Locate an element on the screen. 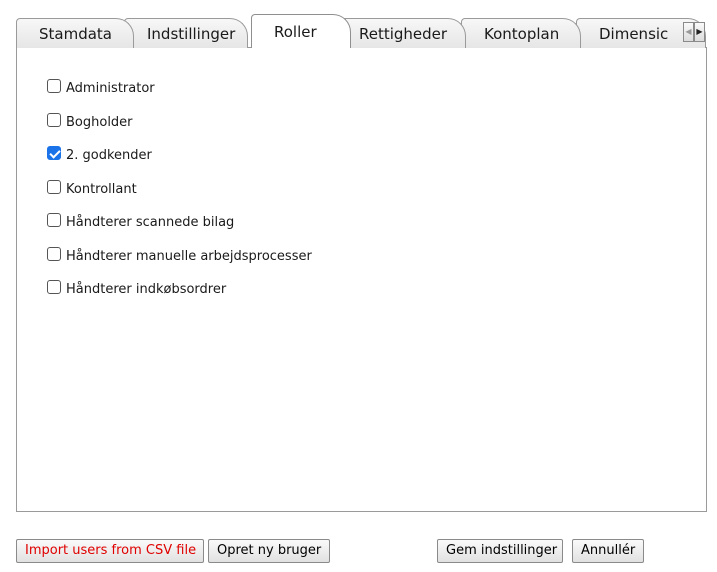 The image size is (717, 572). create-user-button: Opret ny bruger is located at coordinates (269, 551).